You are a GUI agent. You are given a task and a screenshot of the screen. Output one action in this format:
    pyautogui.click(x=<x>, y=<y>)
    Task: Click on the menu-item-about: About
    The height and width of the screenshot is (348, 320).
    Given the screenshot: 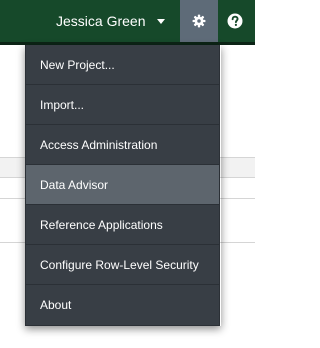 What is the action you would take?
    pyautogui.click(x=122, y=305)
    